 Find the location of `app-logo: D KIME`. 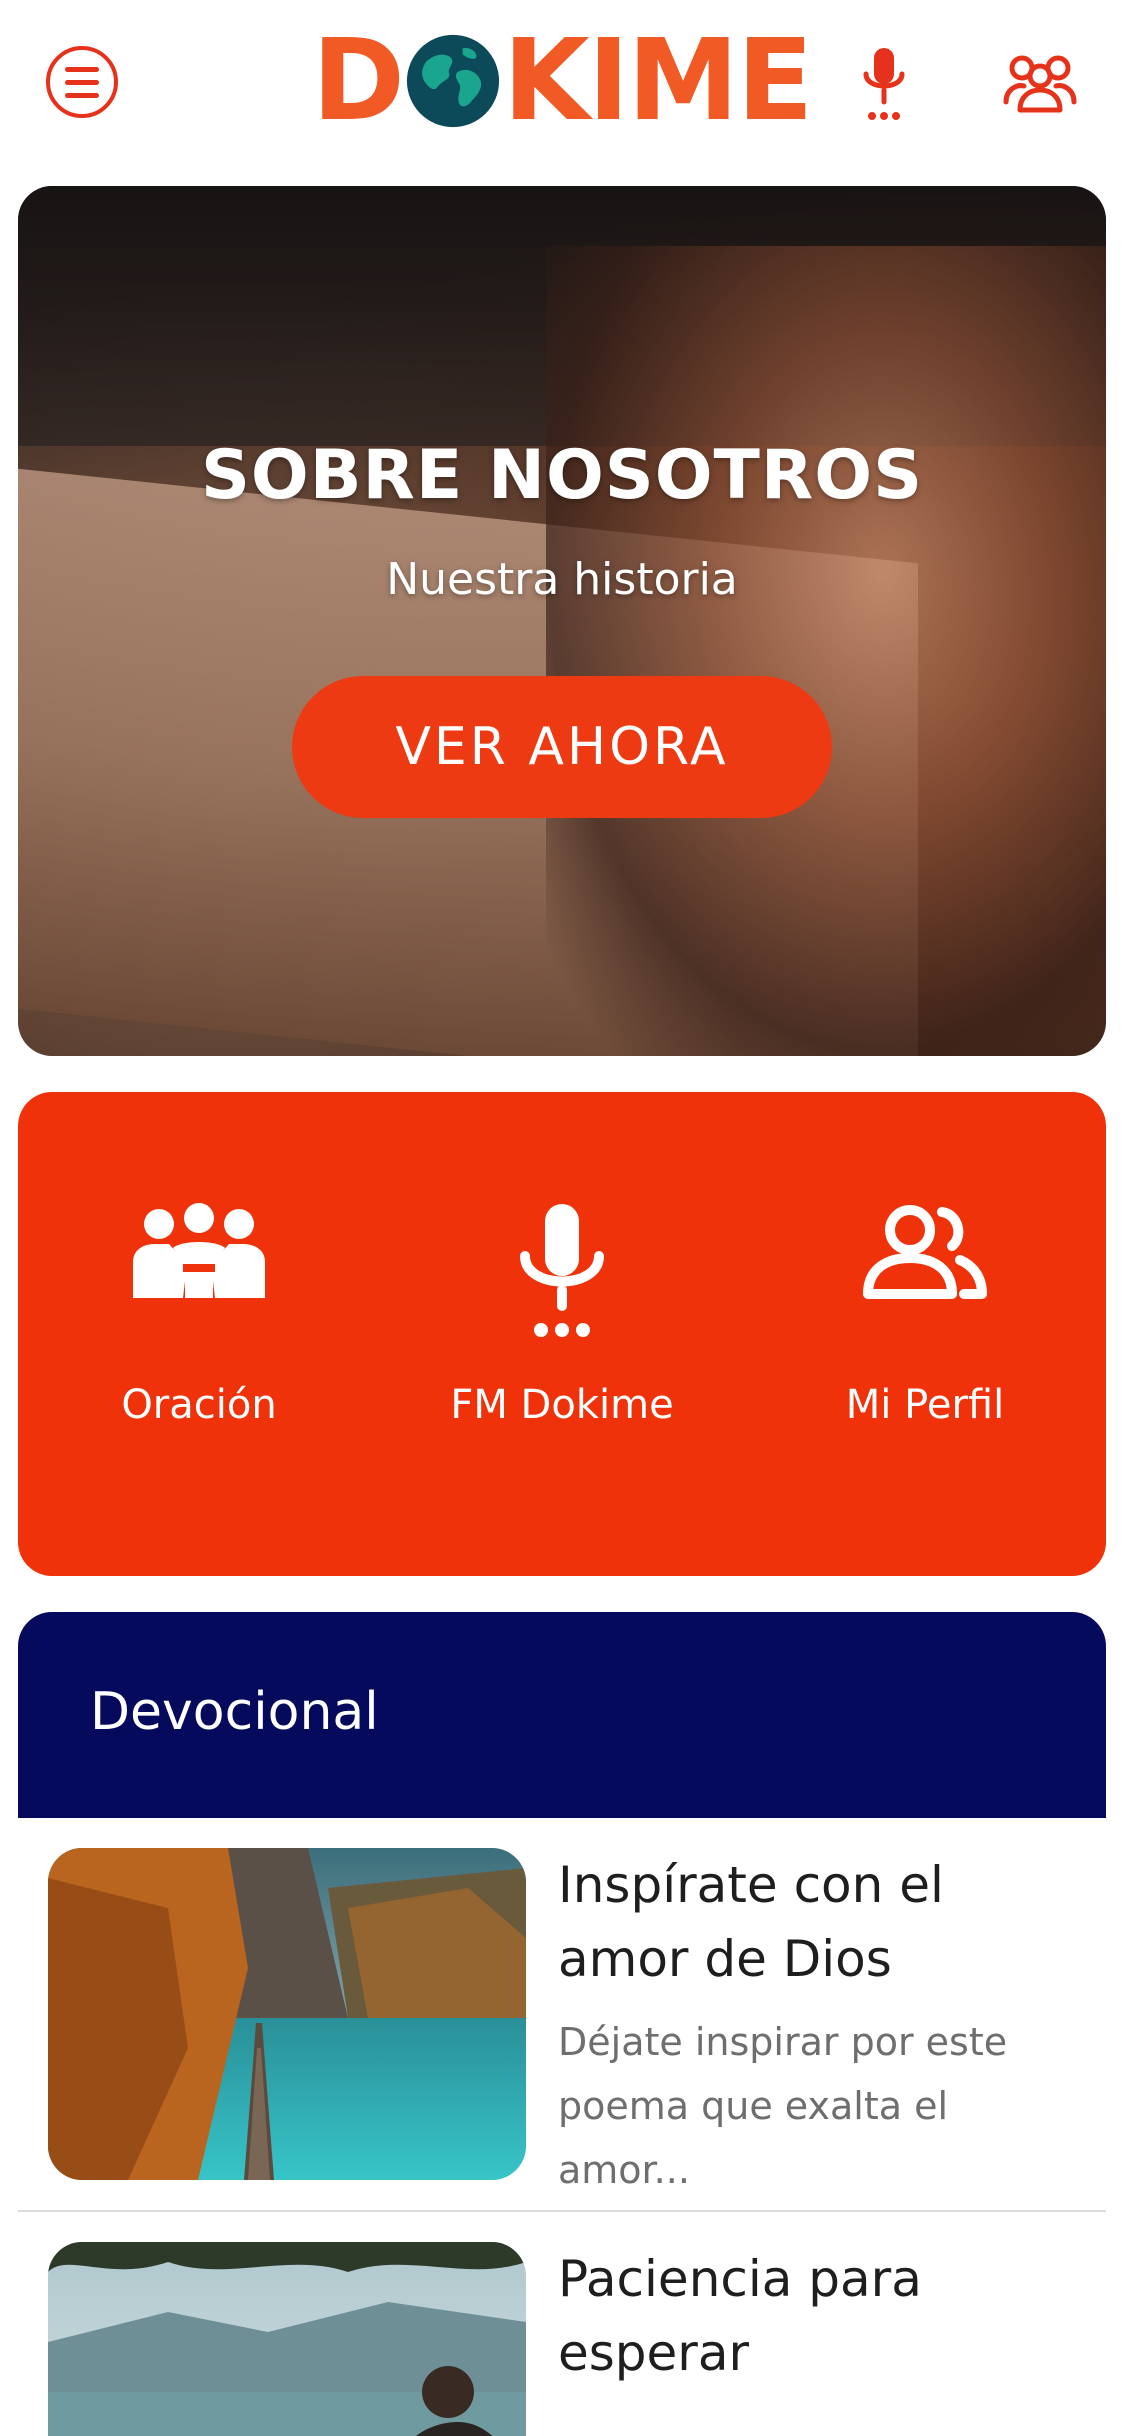

app-logo: D KIME is located at coordinates (562, 81).